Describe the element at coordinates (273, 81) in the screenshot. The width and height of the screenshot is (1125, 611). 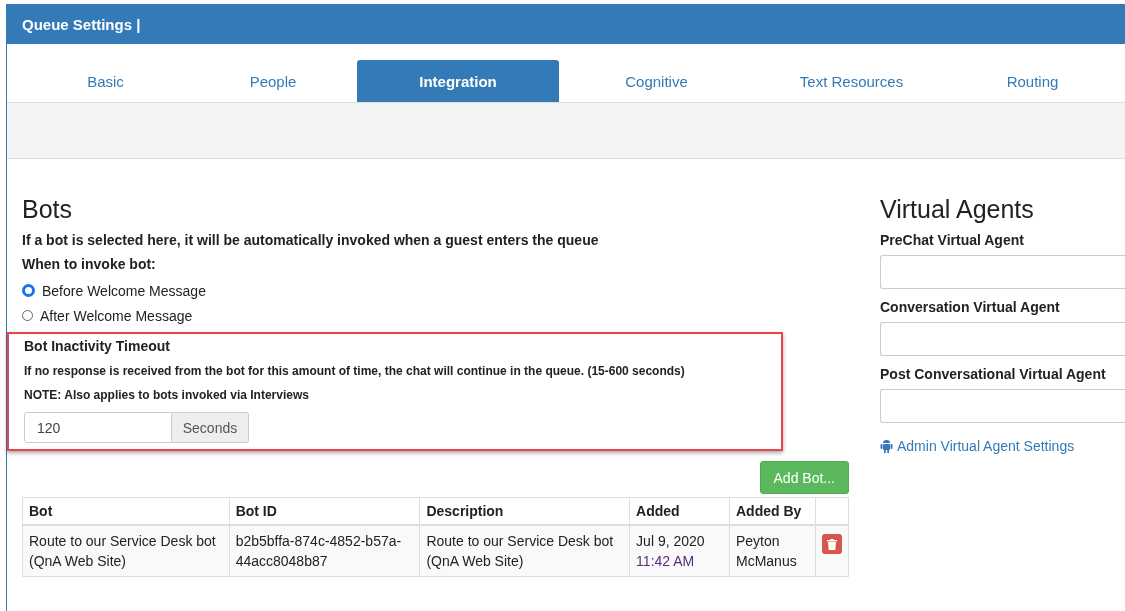
I see `tab: People` at that location.